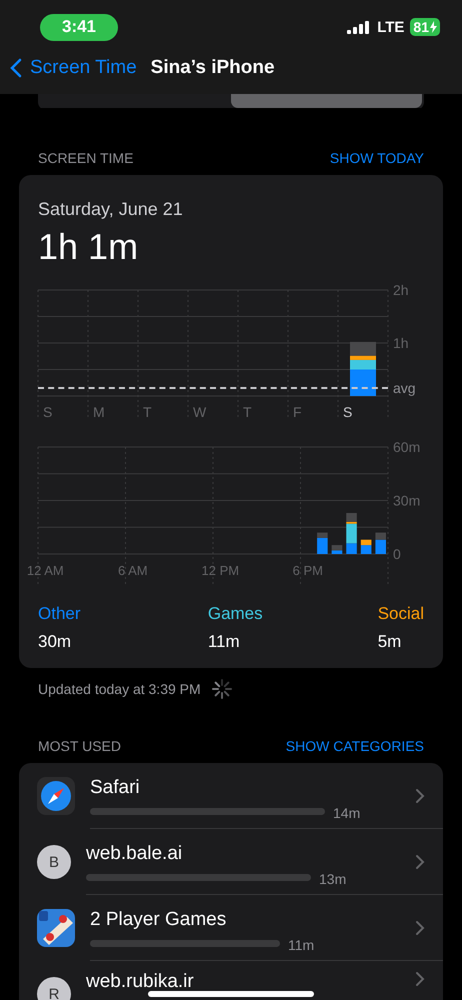 The width and height of the screenshot is (462, 1000). I want to click on category-time: 11m, so click(224, 642).